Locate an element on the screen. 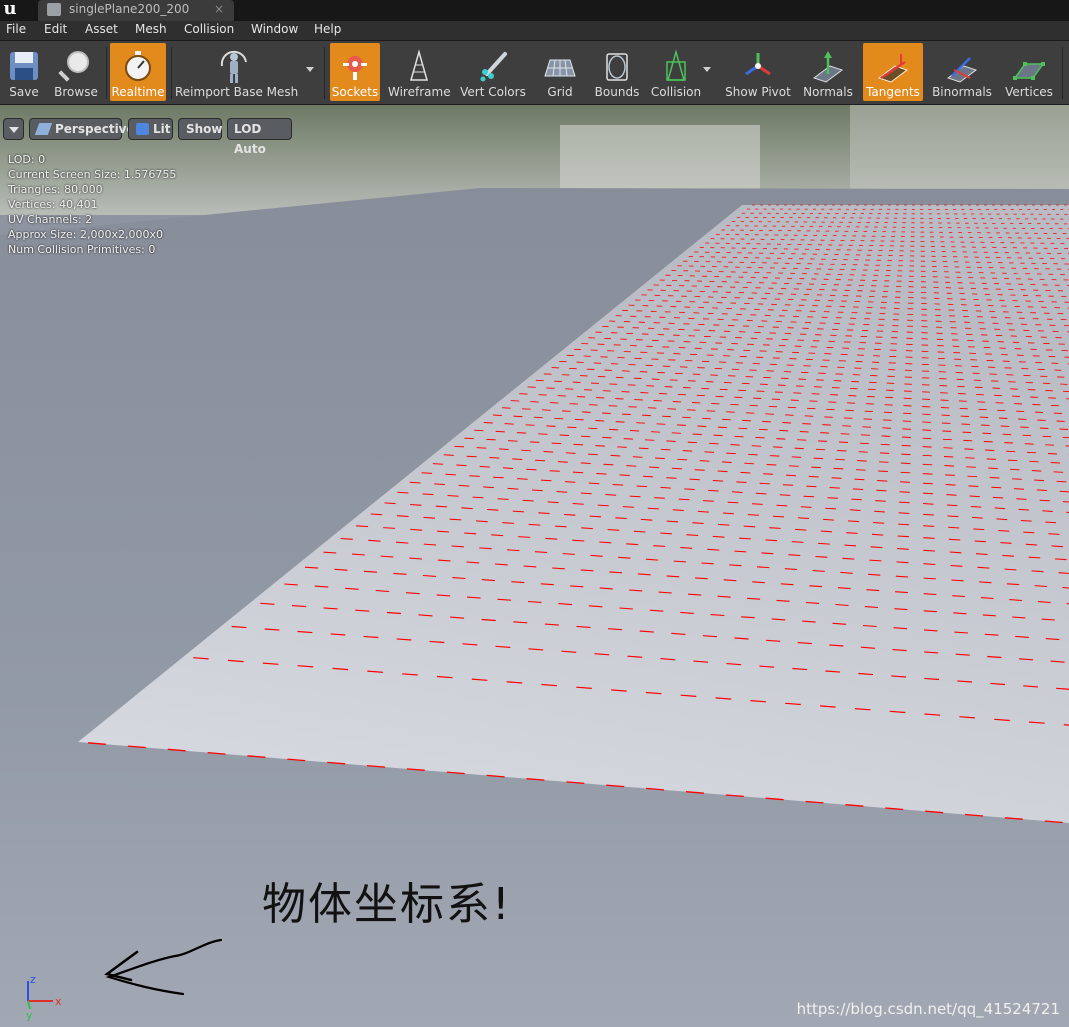 The width and height of the screenshot is (1069, 1027). realtime-label: Realtime is located at coordinates (138, 92).